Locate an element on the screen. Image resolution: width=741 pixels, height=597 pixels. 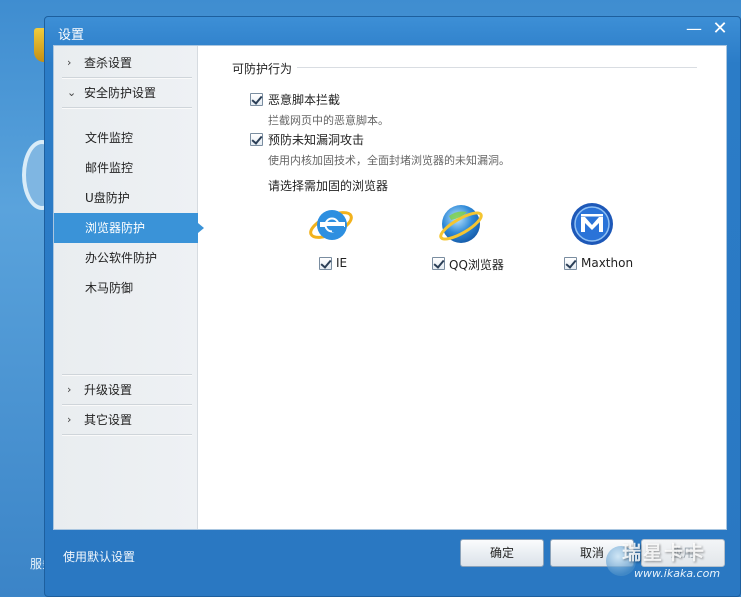
sidebar-group-label: 升级设置 is located at coordinates (108, 390).